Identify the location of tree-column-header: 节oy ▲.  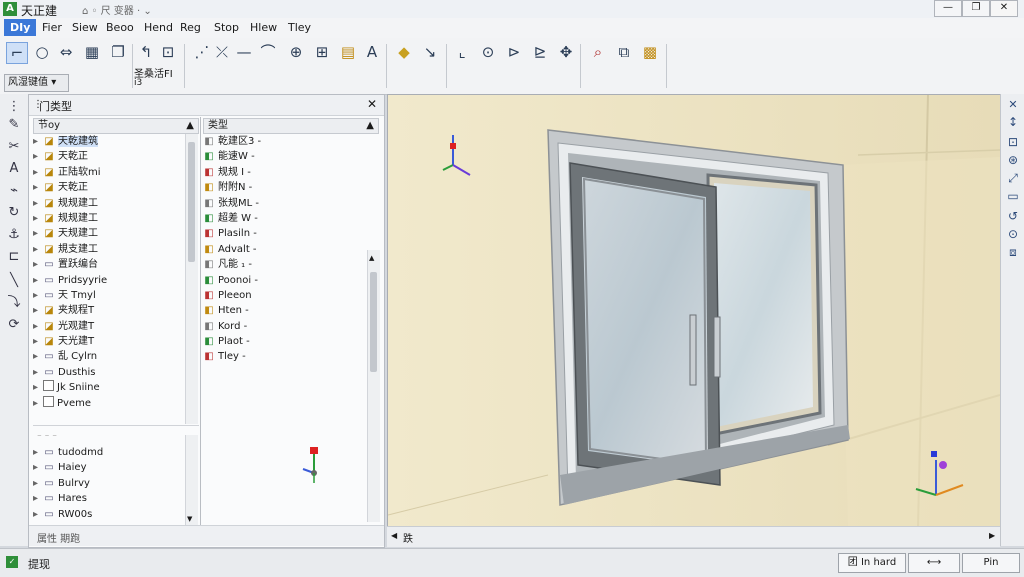
(116, 126).